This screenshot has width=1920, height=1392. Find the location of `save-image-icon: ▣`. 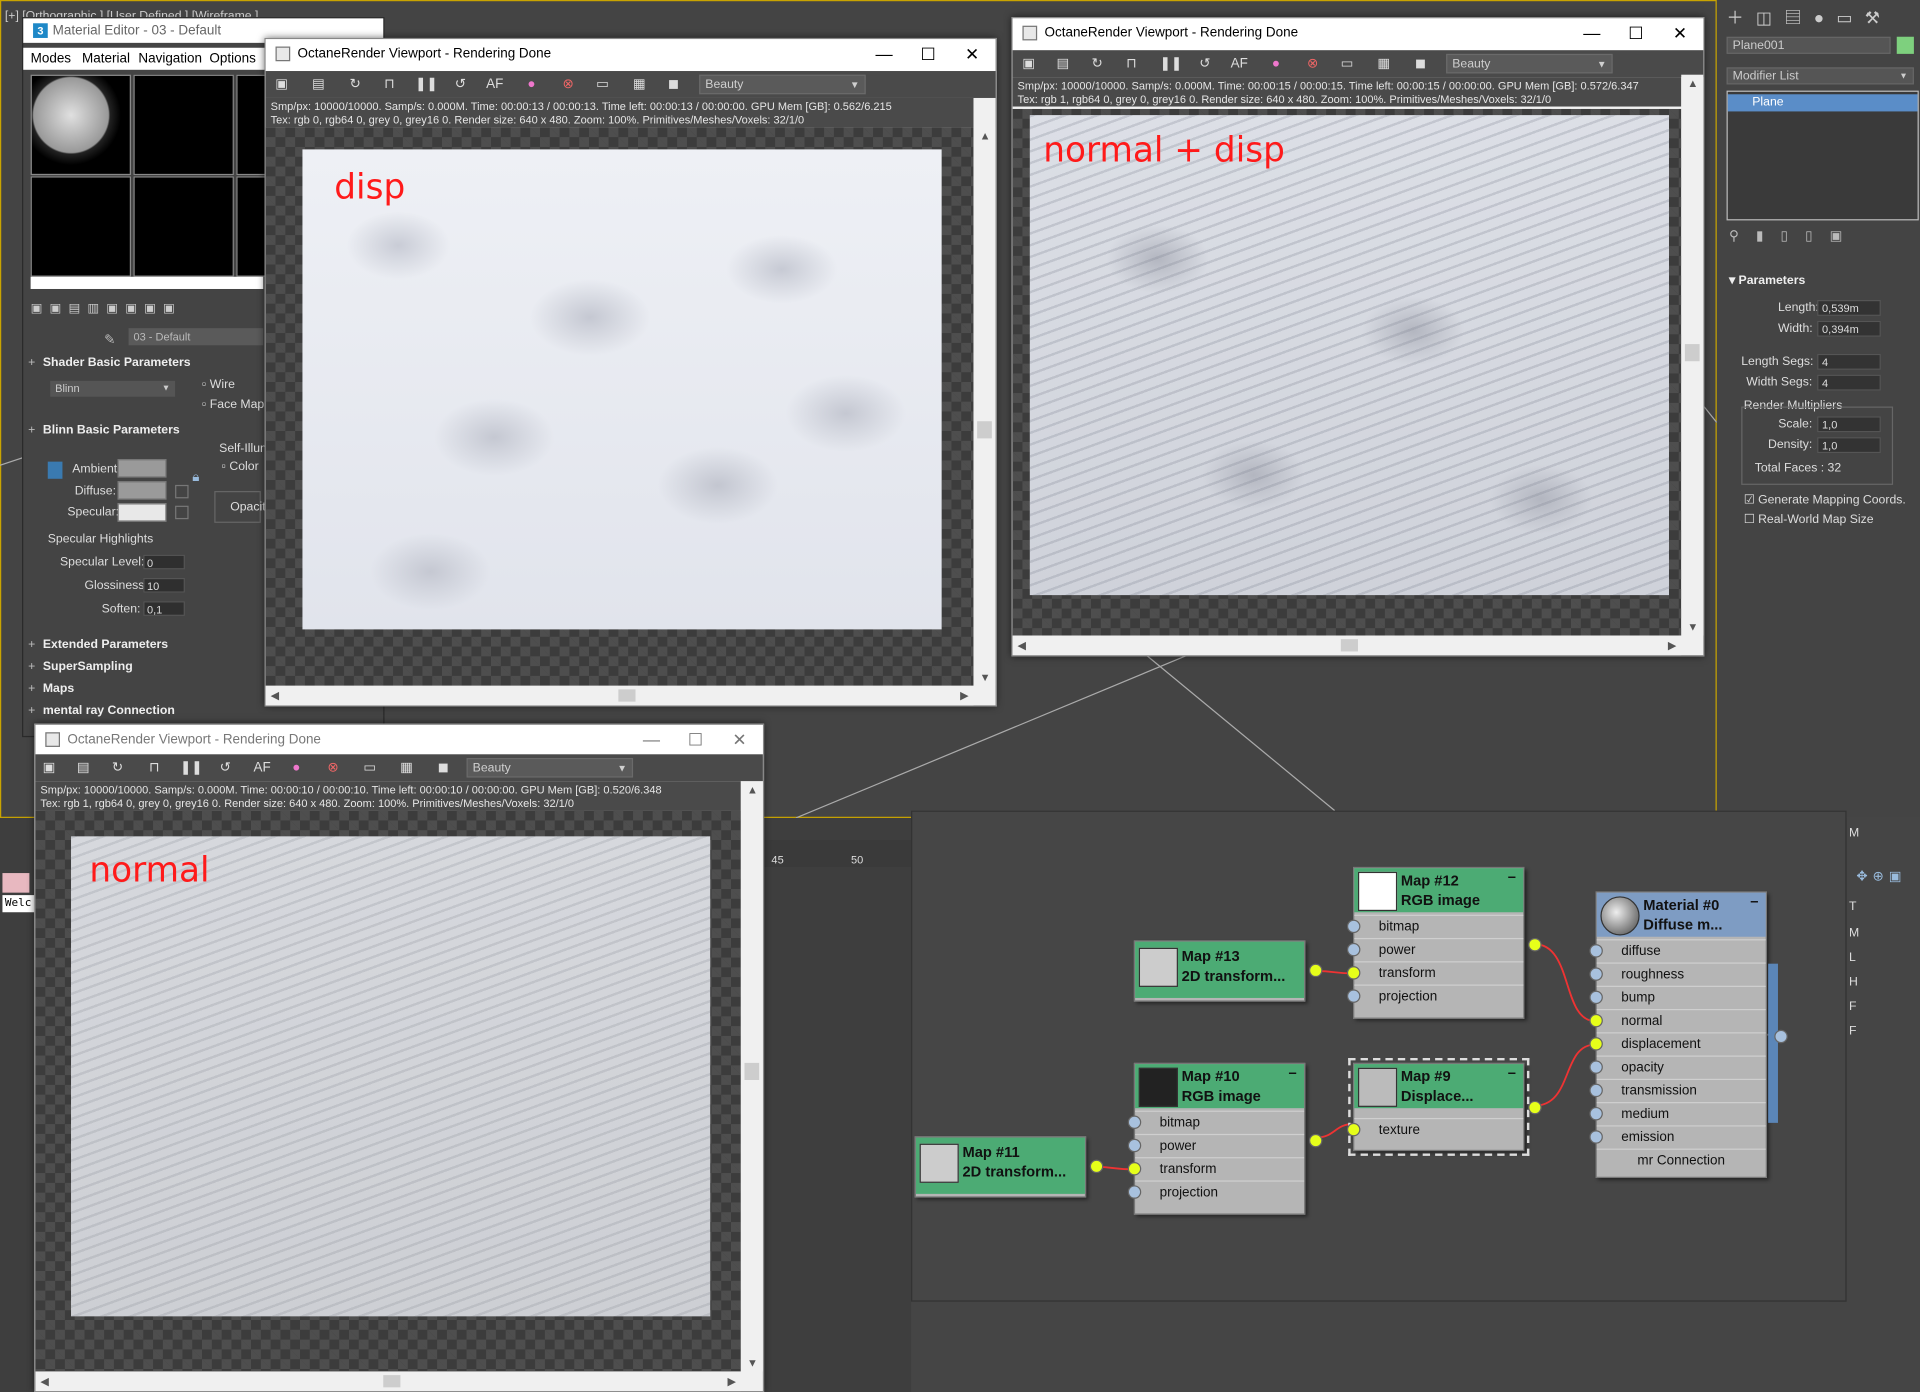

save-image-icon: ▣ is located at coordinates (1028, 63).